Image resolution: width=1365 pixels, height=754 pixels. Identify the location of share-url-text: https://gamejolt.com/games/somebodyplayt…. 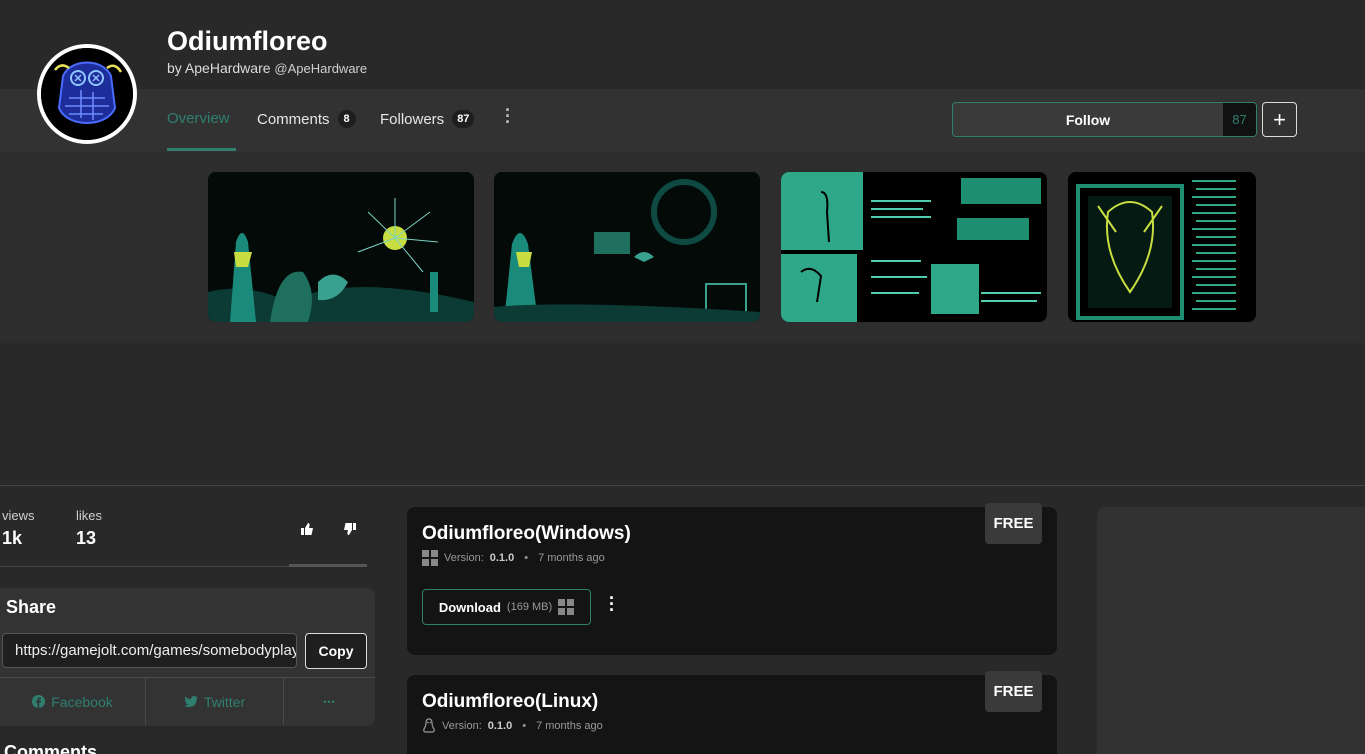
(156, 650).